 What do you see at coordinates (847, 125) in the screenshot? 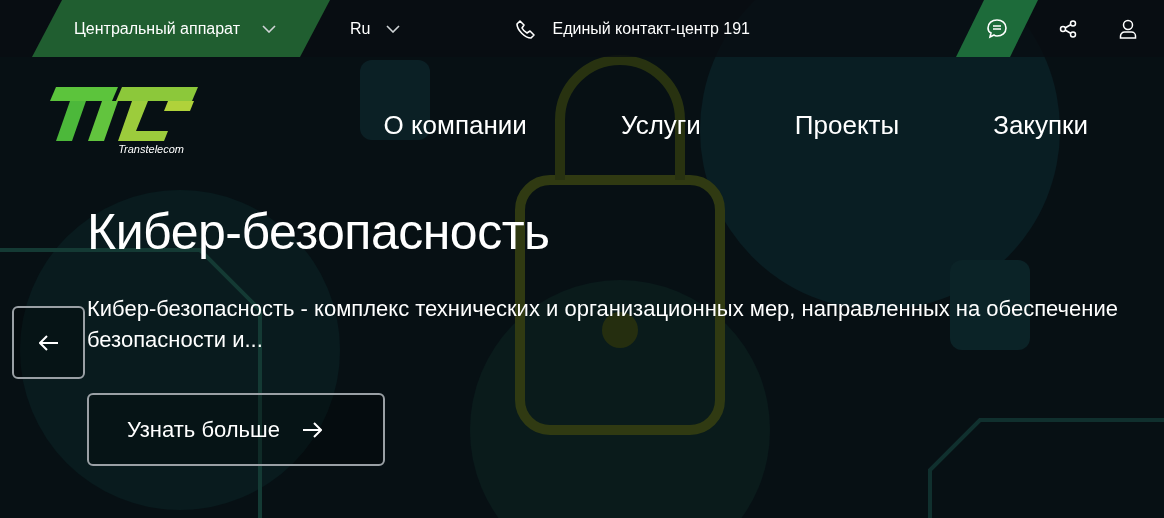
I see `nav-link: Проекты` at bounding box center [847, 125].